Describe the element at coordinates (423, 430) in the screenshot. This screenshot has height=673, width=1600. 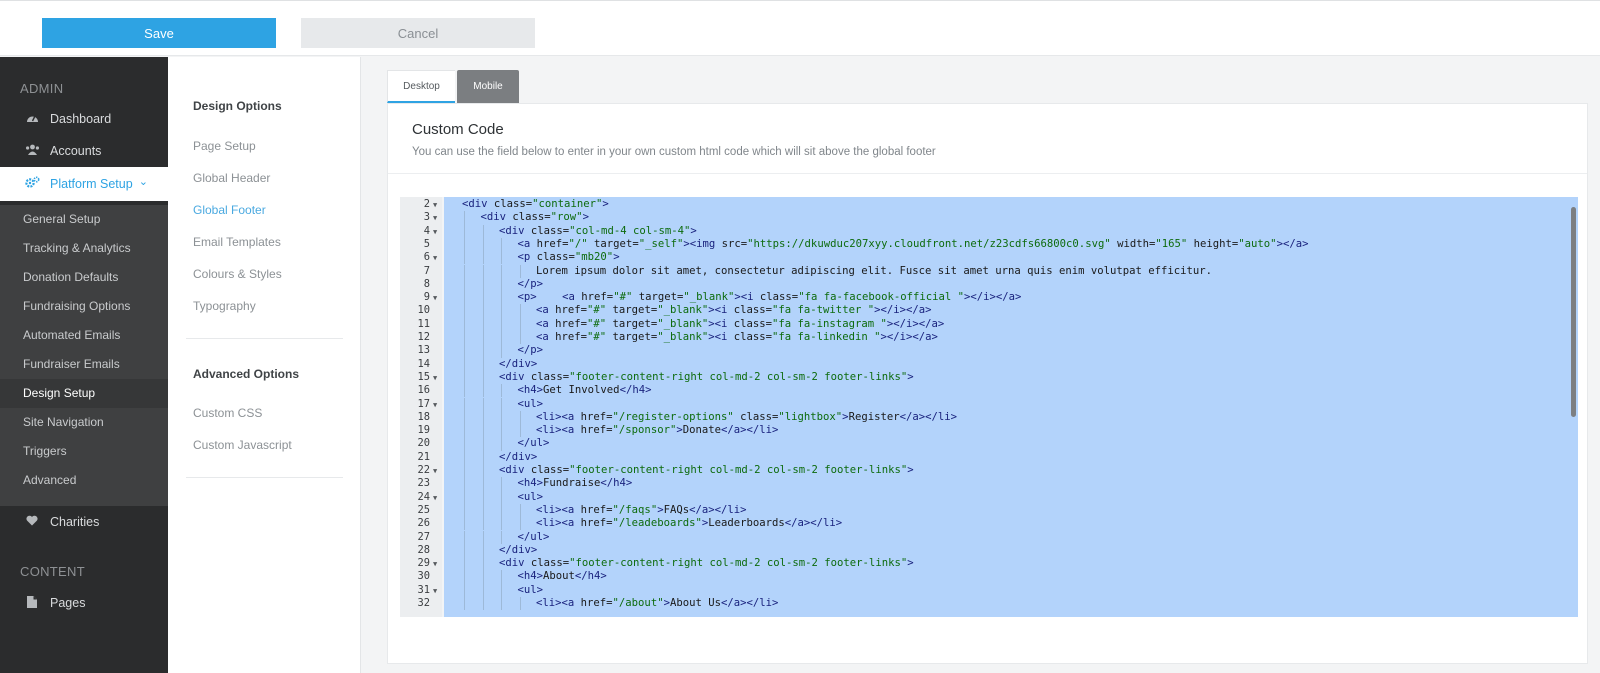
I see `line-number: 19` at that location.